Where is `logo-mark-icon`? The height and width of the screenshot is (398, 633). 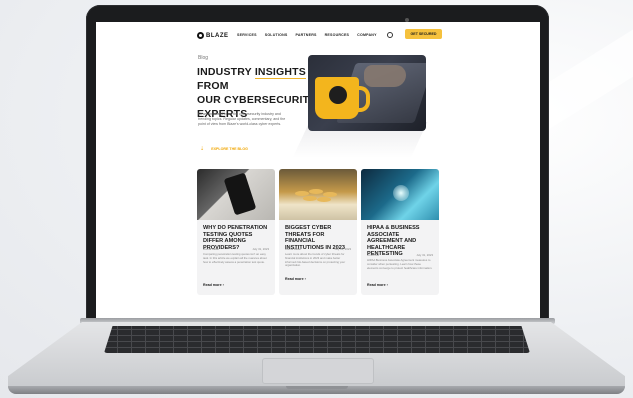
logo-mark-icon is located at coordinates (200, 35).